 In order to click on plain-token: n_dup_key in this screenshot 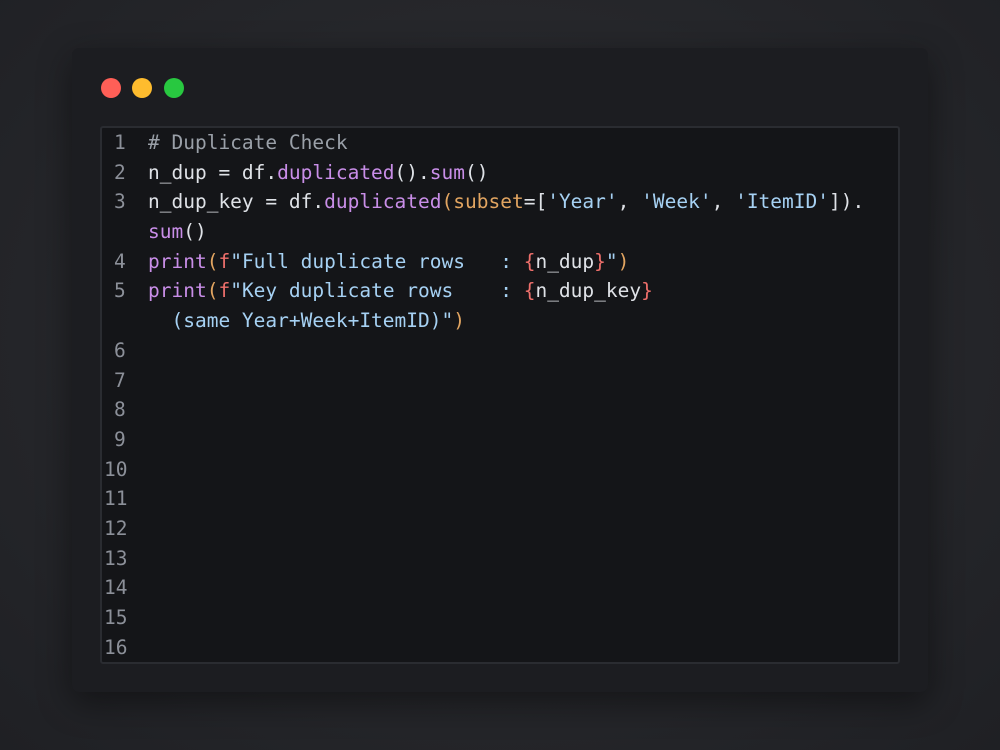, I will do `click(588, 291)`.